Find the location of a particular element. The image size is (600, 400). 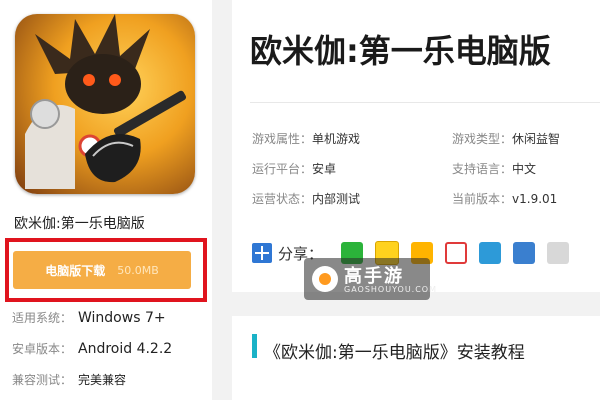

attr-game-property: 游戏属性：单机游戏 is located at coordinates (306, 138).